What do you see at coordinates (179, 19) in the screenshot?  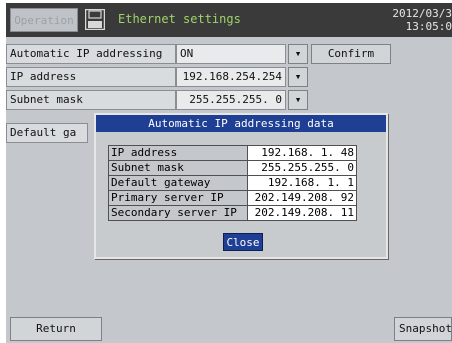 I see `page-title: Ethernet settings` at bounding box center [179, 19].